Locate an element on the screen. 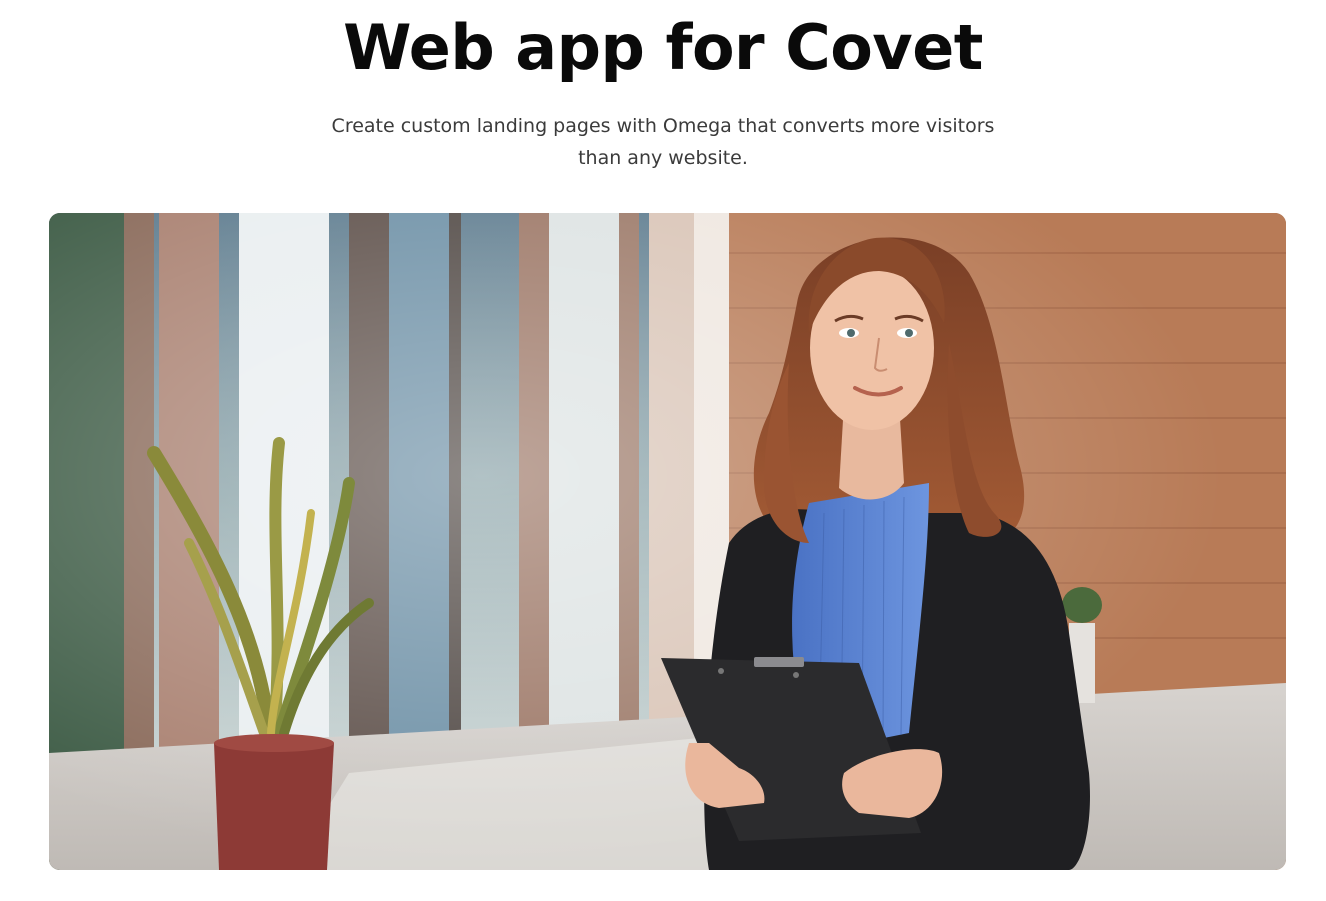 The height and width of the screenshot is (901, 1326). subtitle-line-2: than any website. is located at coordinates (663, 158).